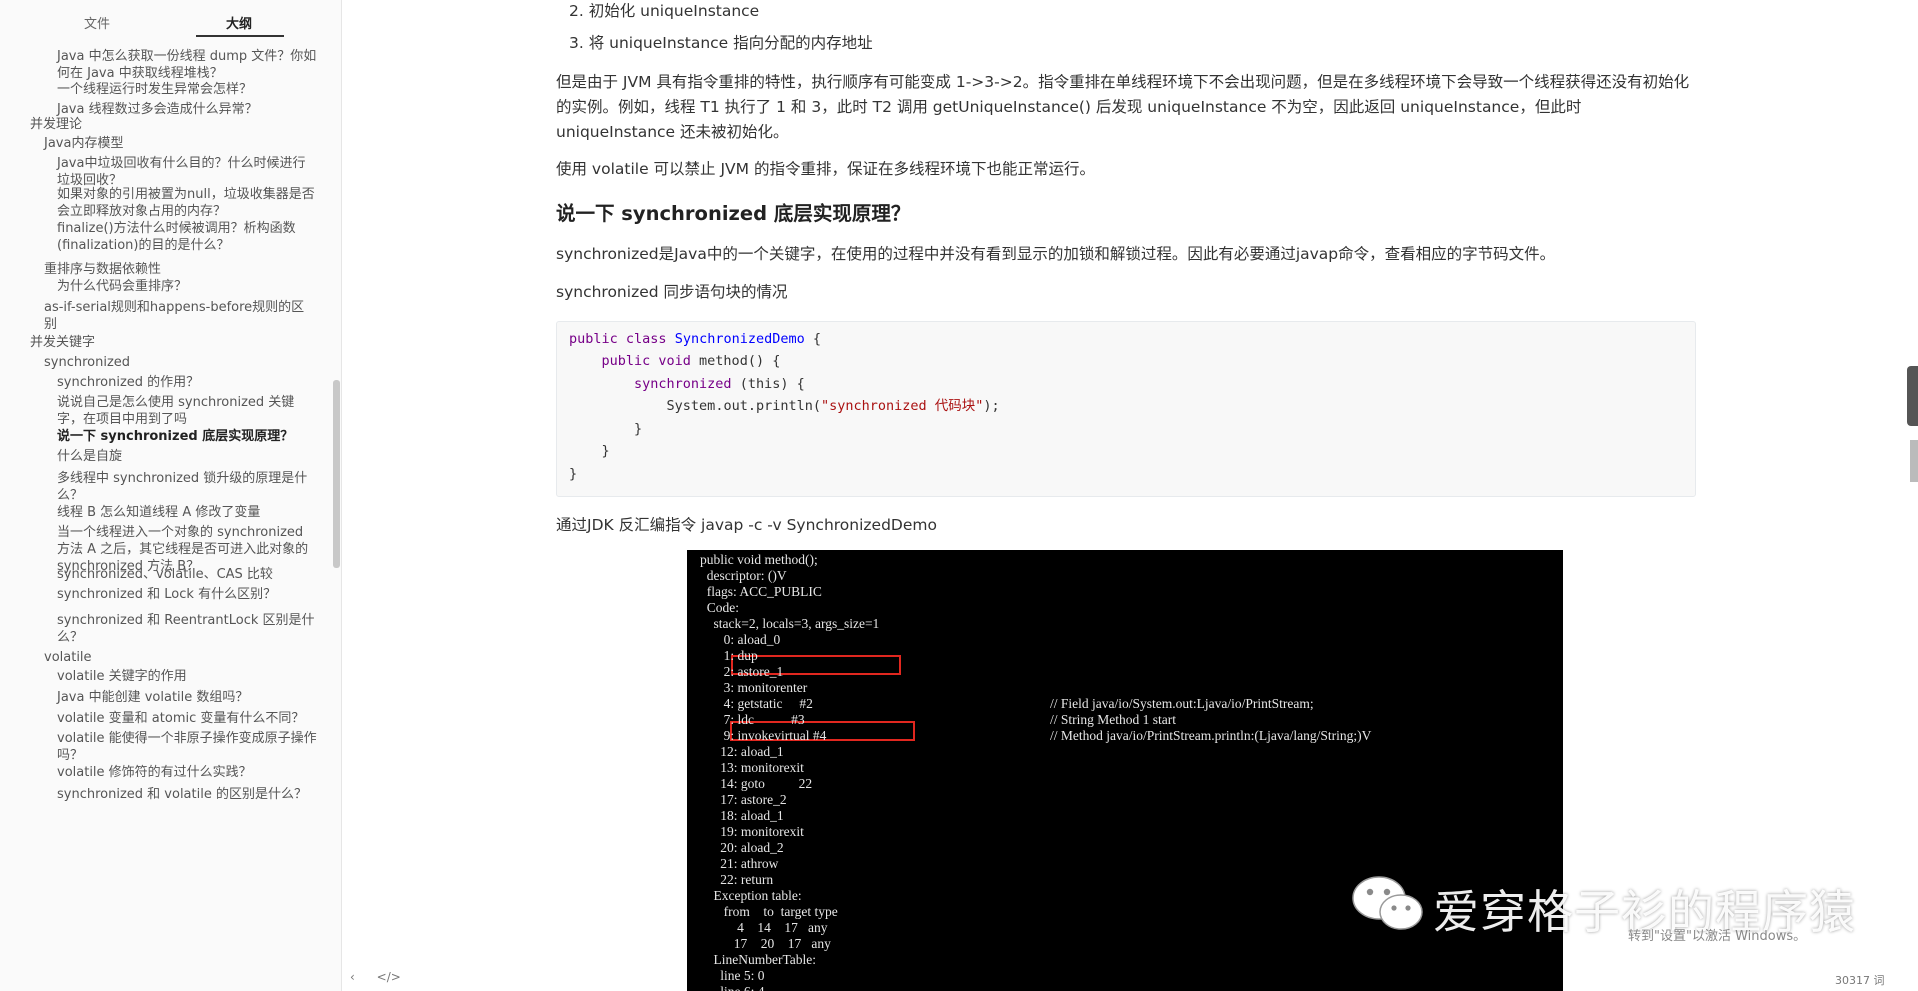 The width and height of the screenshot is (1918, 991). I want to click on bytecode-line: 21: athrow, so click(739, 863).